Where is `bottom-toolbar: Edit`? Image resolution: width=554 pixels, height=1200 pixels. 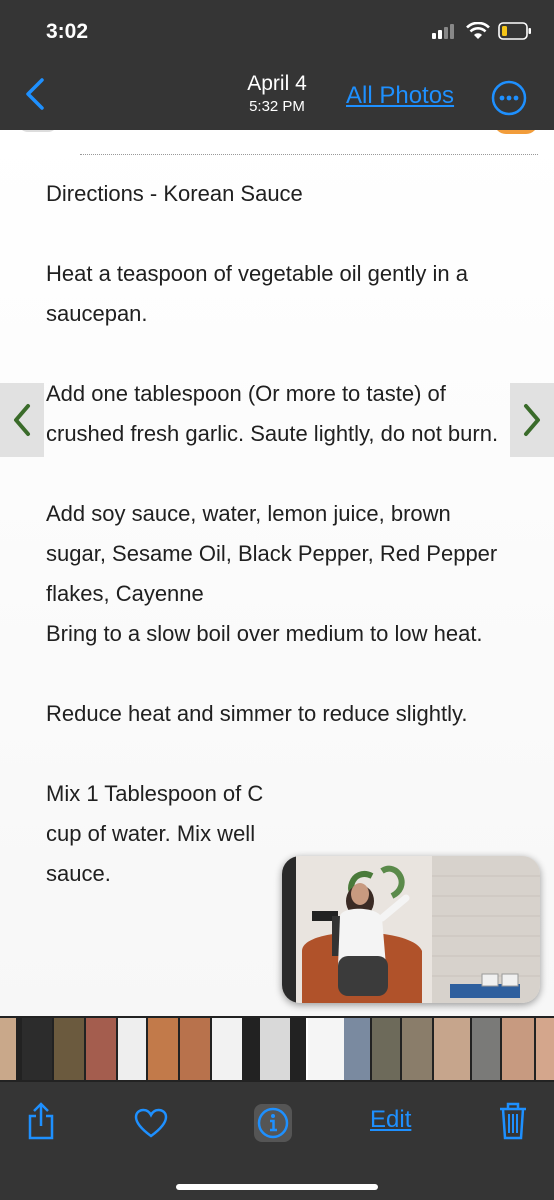 bottom-toolbar: Edit is located at coordinates (277, 1141).